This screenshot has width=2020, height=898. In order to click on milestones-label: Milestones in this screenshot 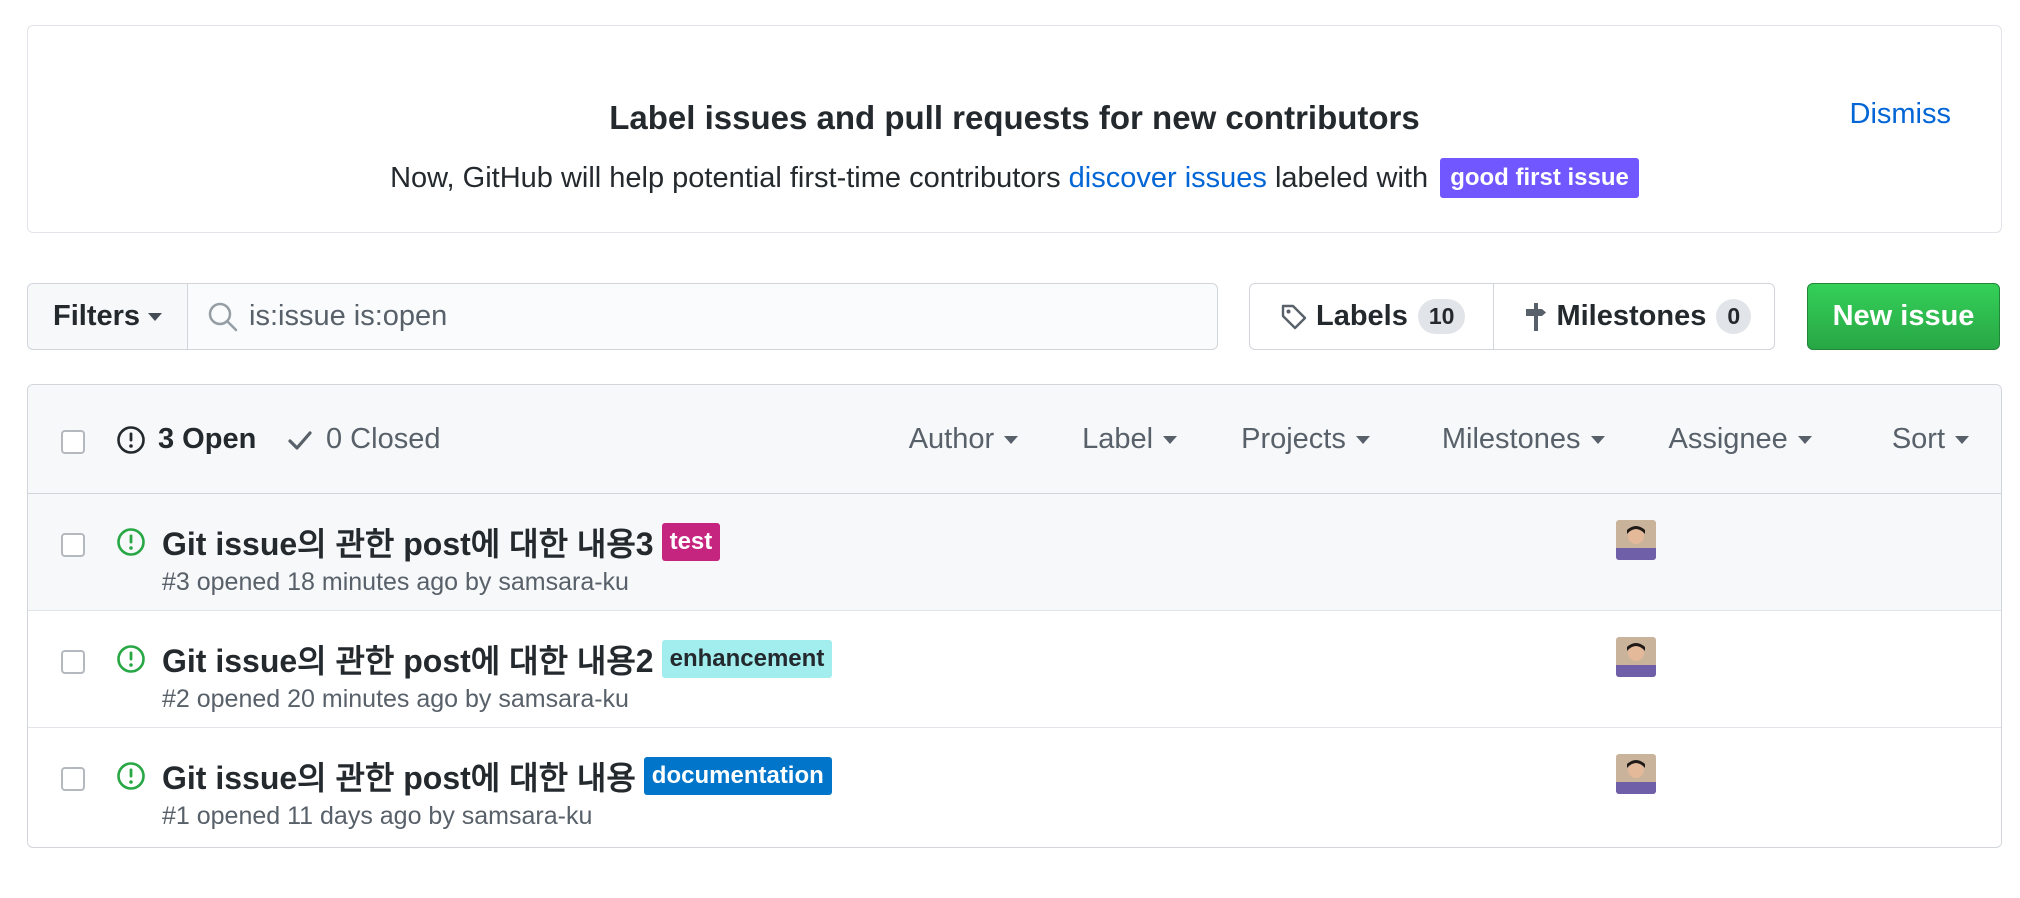, I will do `click(1631, 316)`.